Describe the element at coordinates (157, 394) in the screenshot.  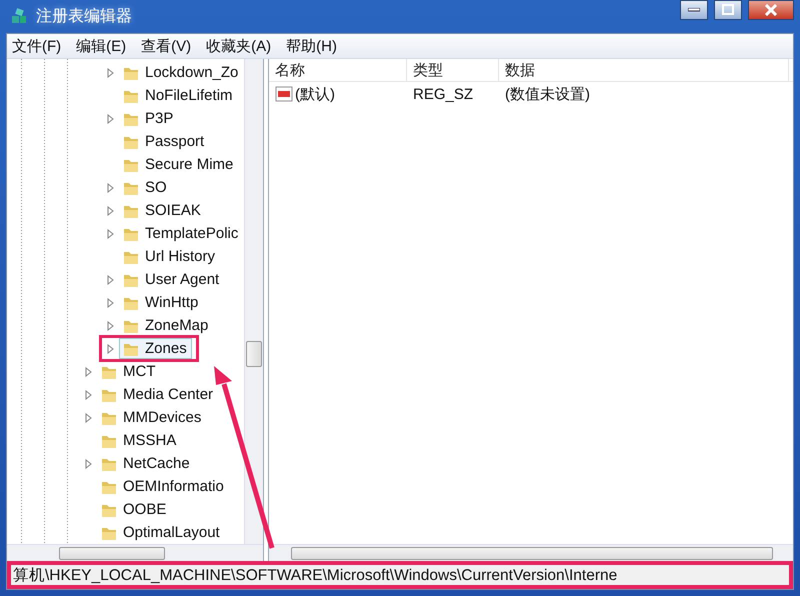
I see `tree-item: Media Center` at that location.